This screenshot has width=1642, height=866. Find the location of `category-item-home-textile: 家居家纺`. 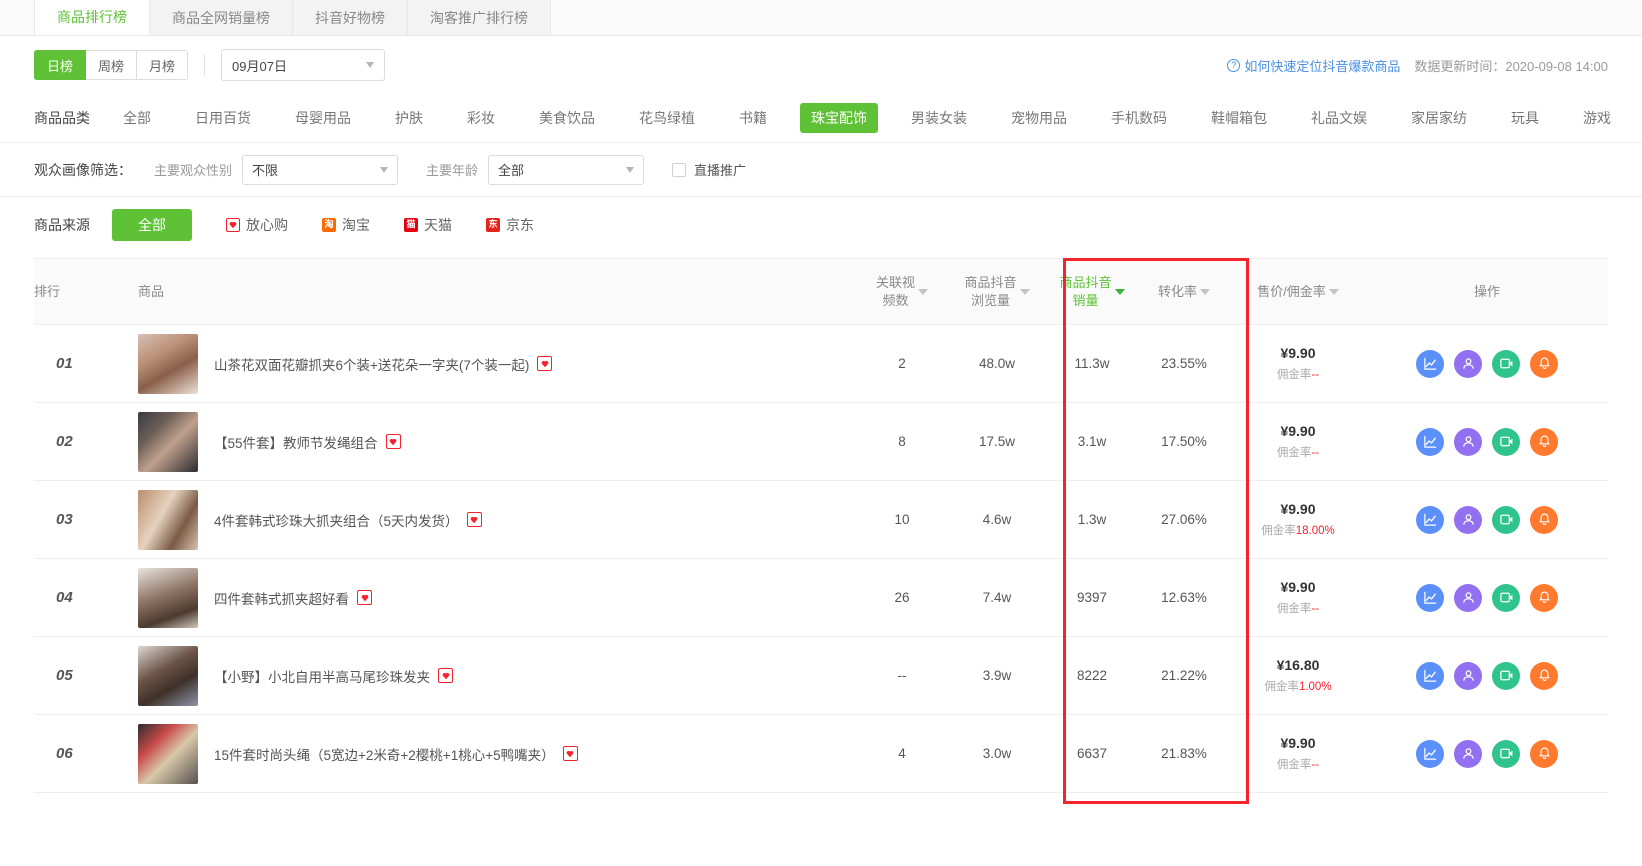

category-item-home-textile: 家居家纺 is located at coordinates (1439, 118).